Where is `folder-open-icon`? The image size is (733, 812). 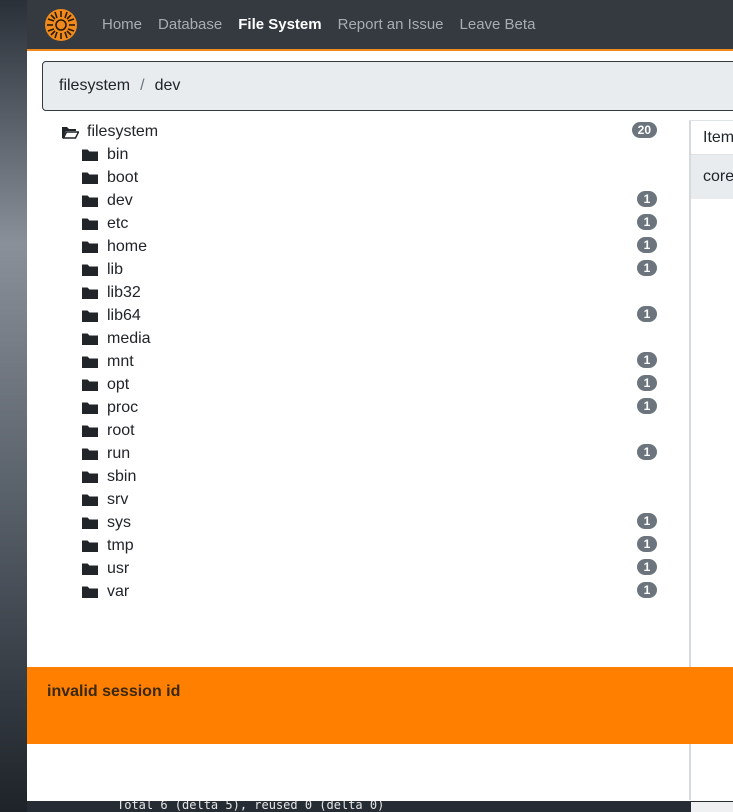
folder-open-icon is located at coordinates (70, 133).